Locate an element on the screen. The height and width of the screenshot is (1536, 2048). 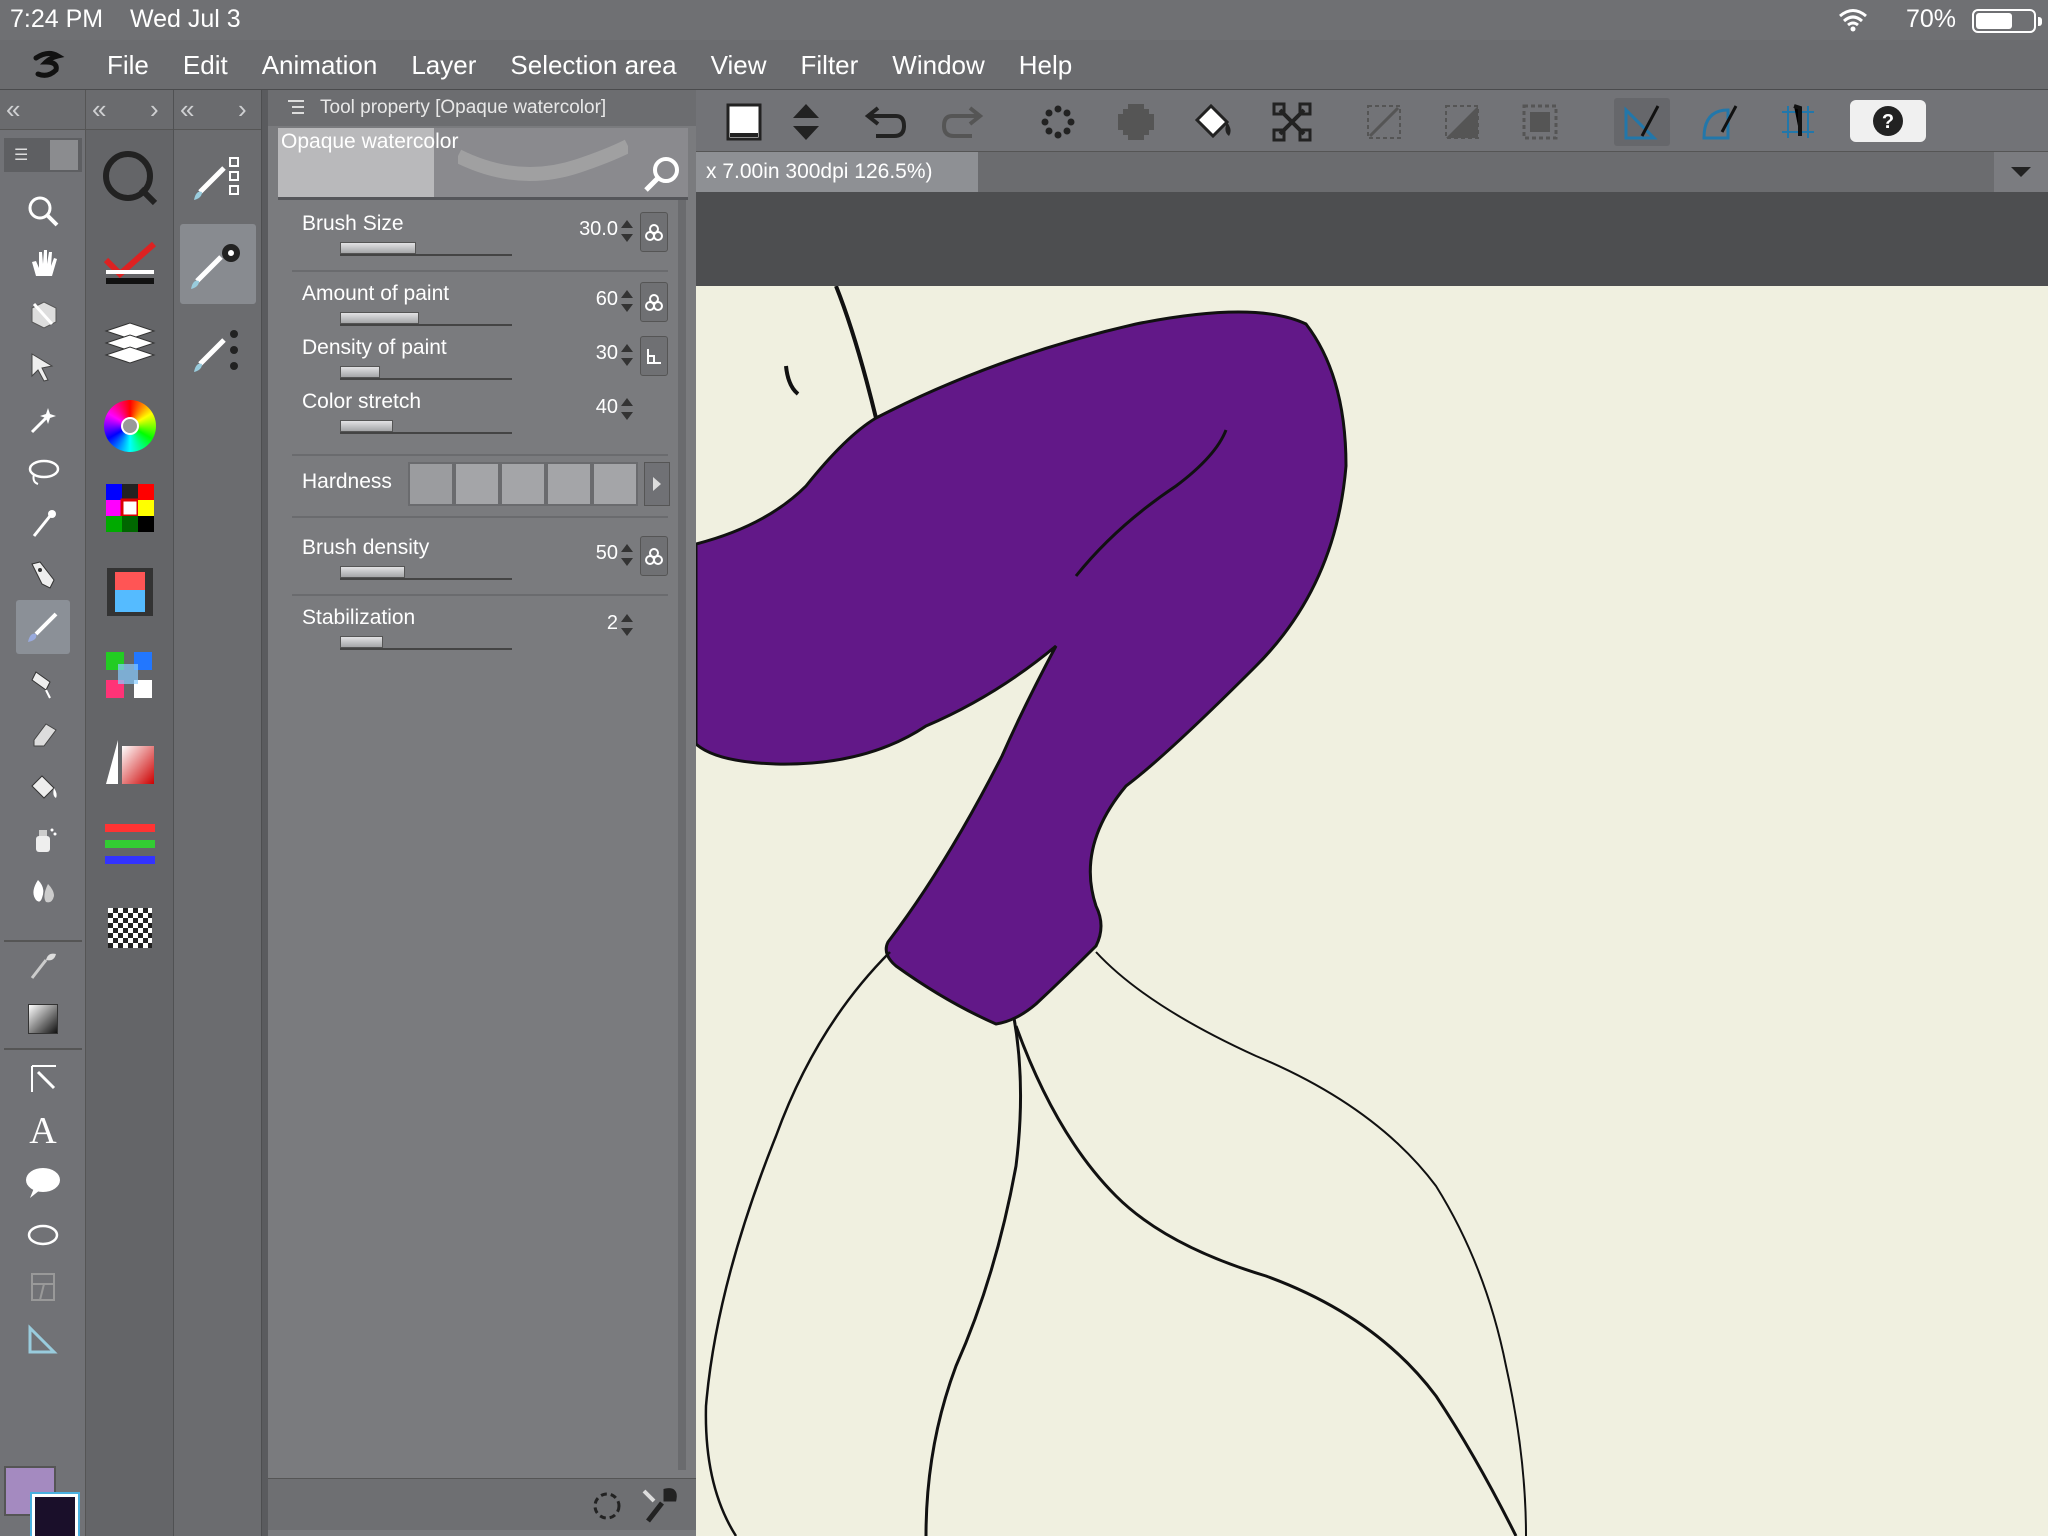
brush-density-slider is located at coordinates (426, 573).